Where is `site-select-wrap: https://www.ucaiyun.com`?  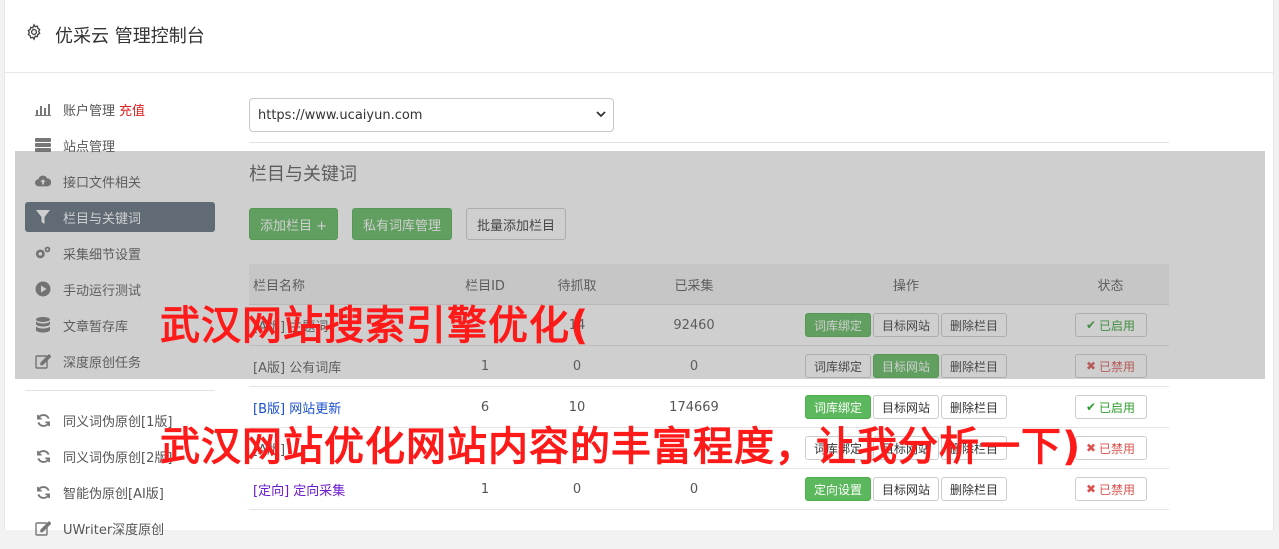
site-select-wrap: https://www.ucaiyun.com is located at coordinates (431, 115).